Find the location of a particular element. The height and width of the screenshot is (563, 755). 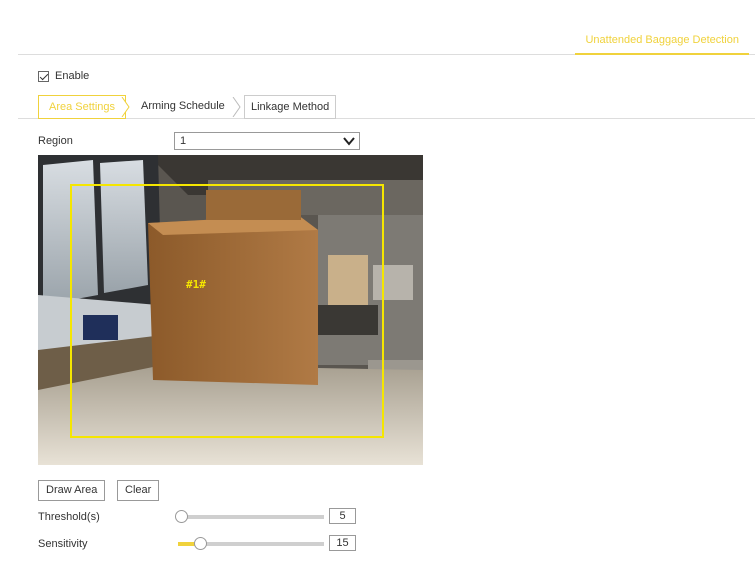

top-tab-bar: Unattended Baggage Detection is located at coordinates (386, 27).